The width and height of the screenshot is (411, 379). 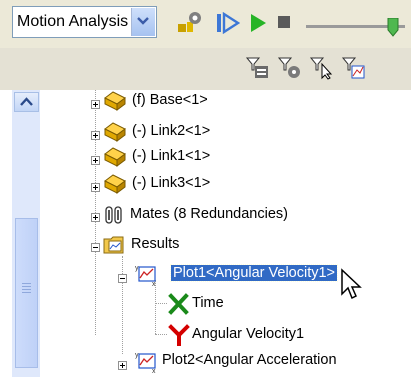 I want to click on mates-icon, so click(x=114, y=217).